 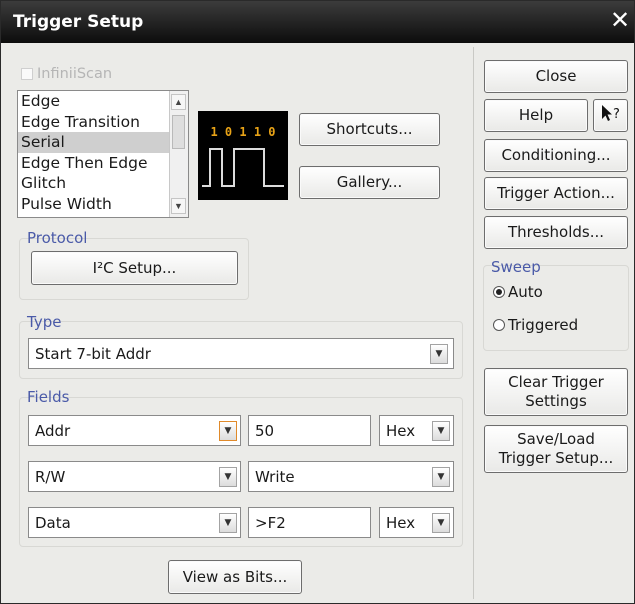 I want to click on fields-label: Fields, so click(x=48, y=397).